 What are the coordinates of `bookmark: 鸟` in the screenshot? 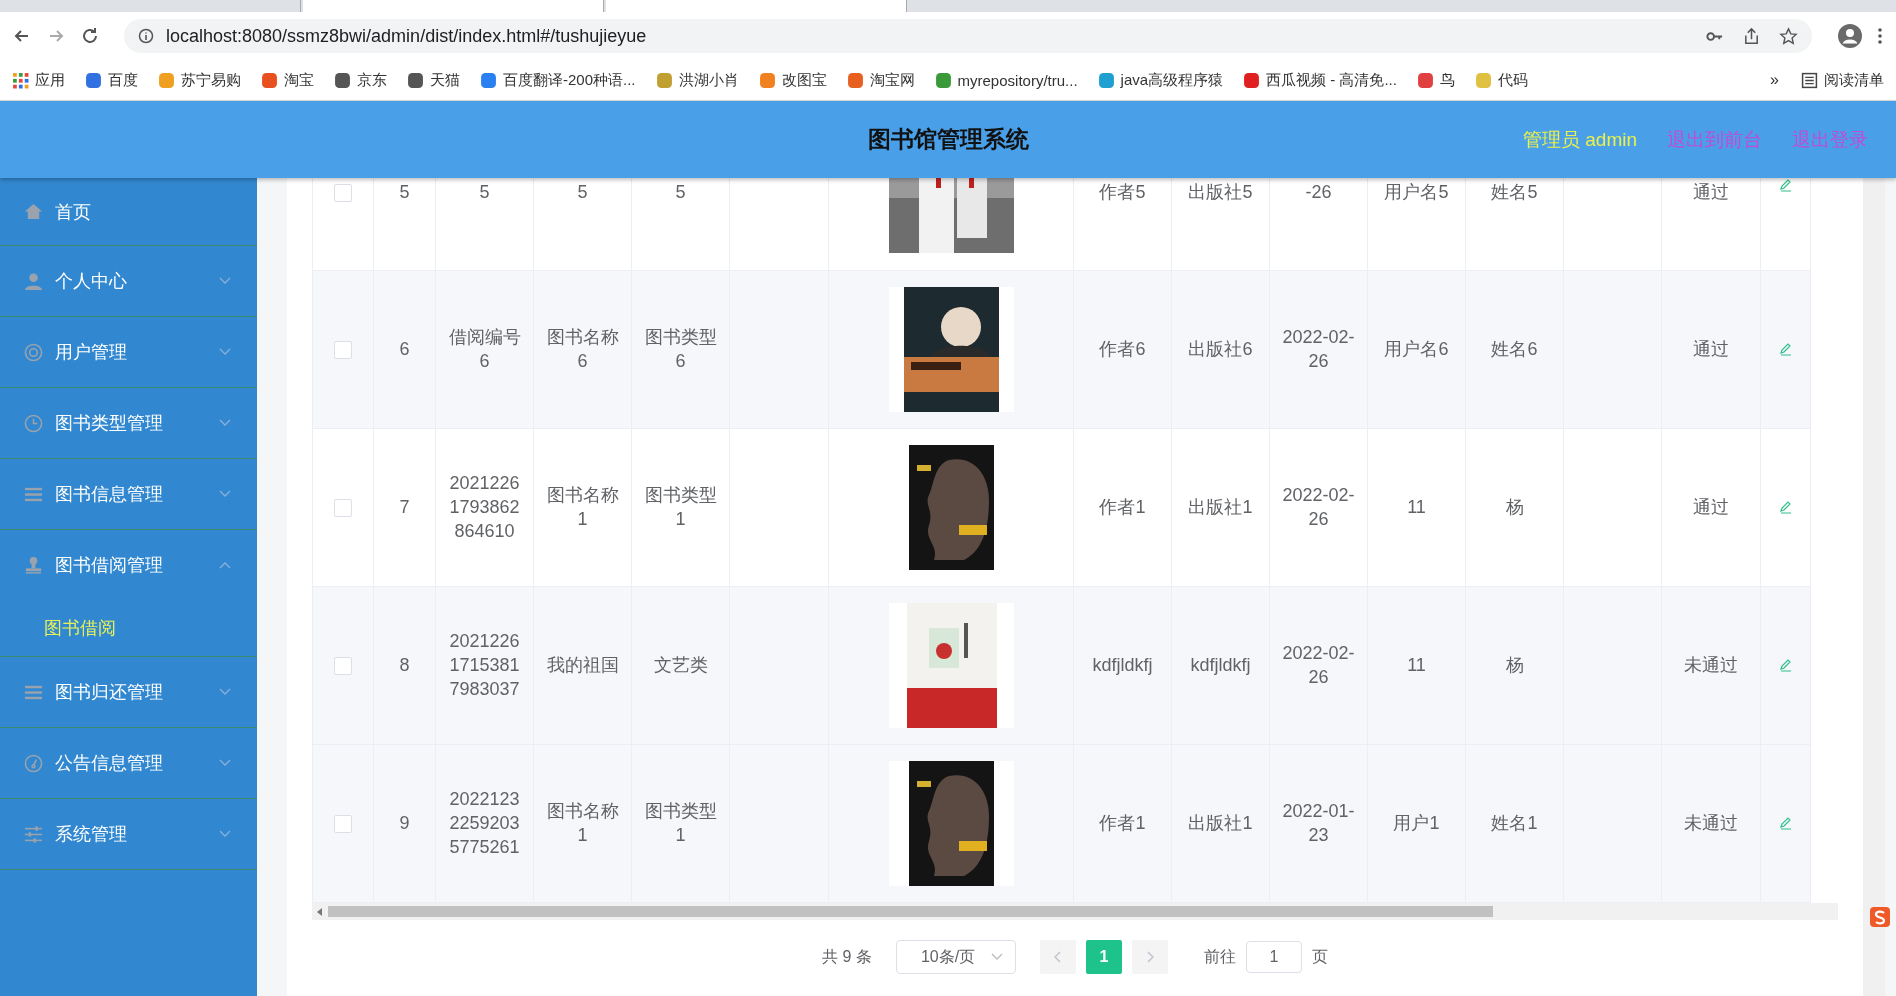 It's located at (1435, 80).